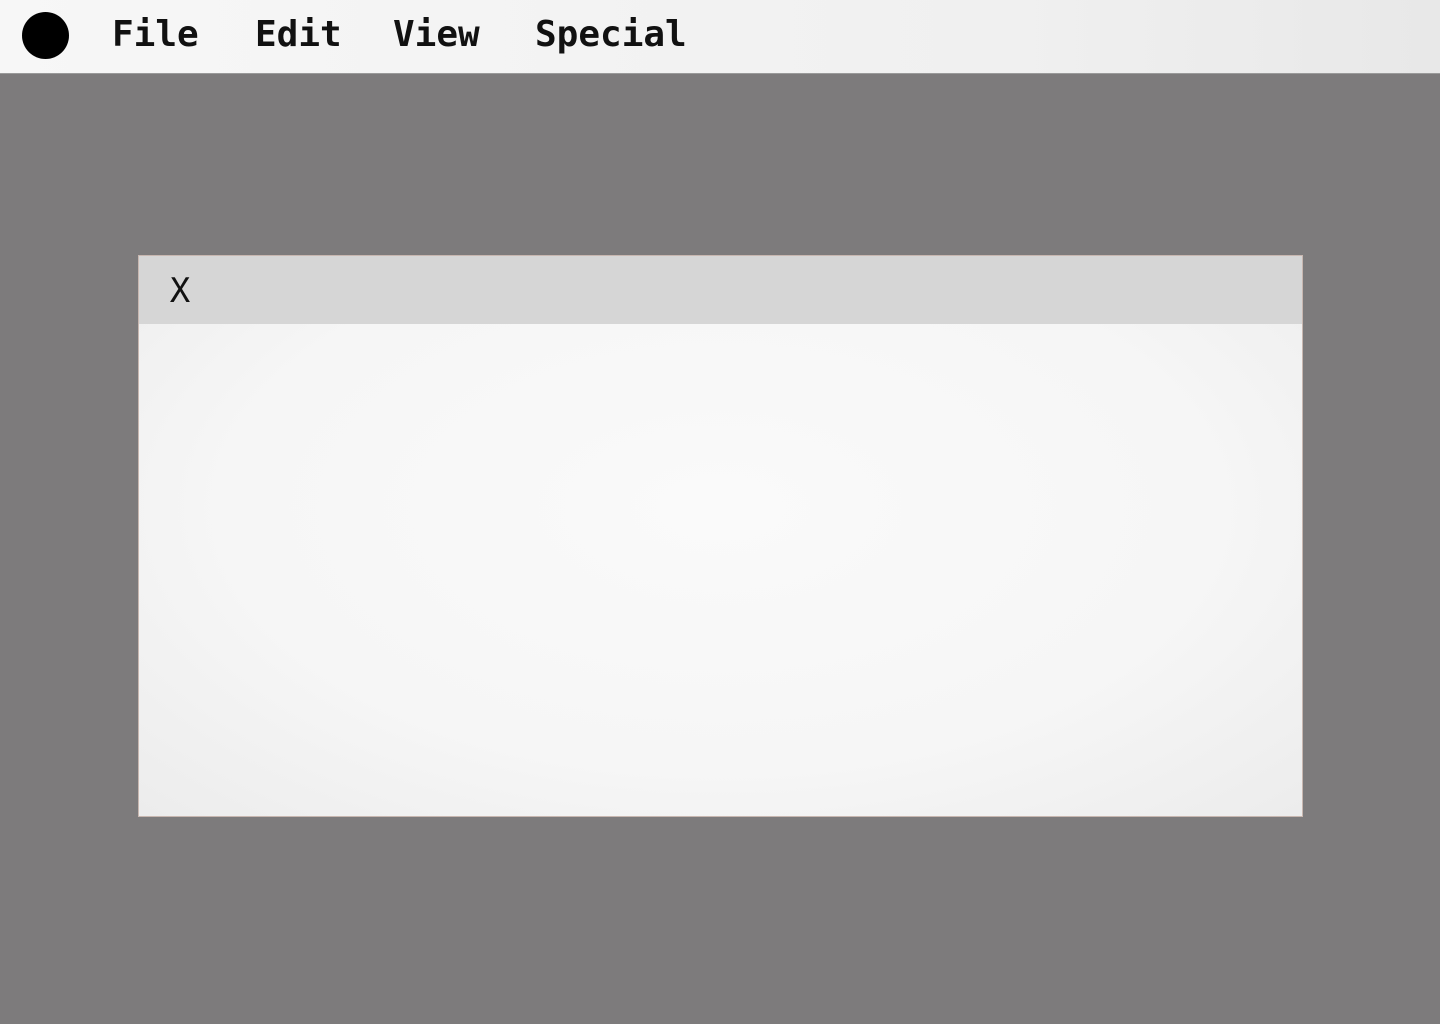 Image resolution: width=1440 pixels, height=1024 pixels. I want to click on apple-menu-icon, so click(45, 35).